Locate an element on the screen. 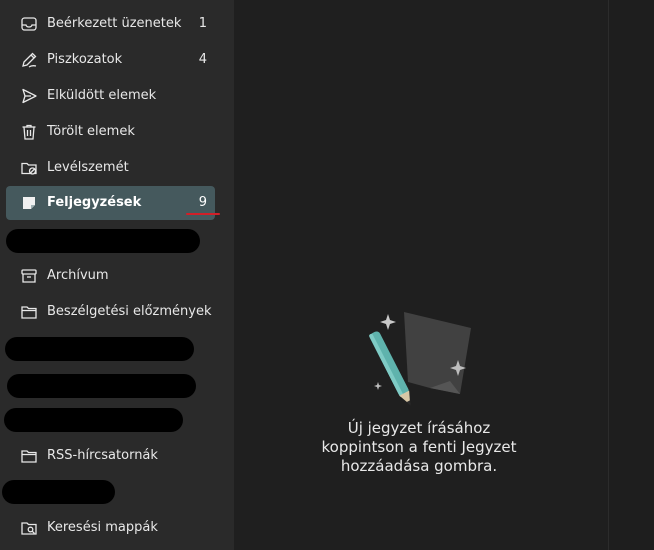 The image size is (654, 550). empty-state-line: koppintson a fenti Jegyzet is located at coordinates (419, 447).